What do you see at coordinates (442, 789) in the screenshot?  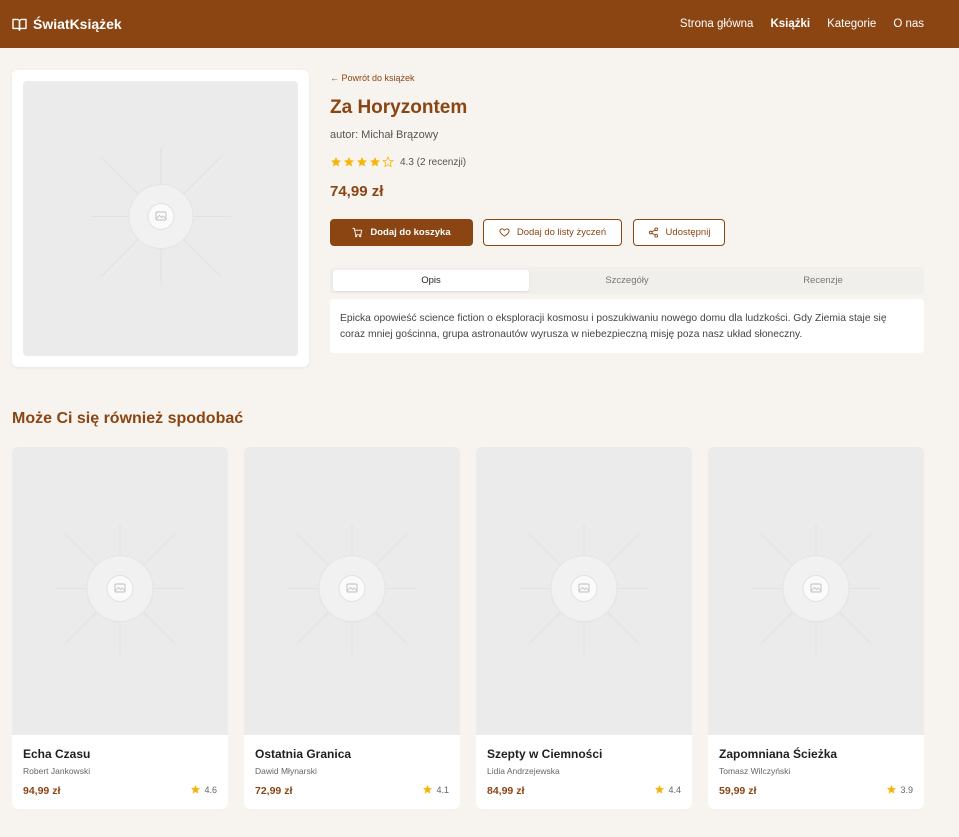 I see `related-book-rating-value: 4.1` at bounding box center [442, 789].